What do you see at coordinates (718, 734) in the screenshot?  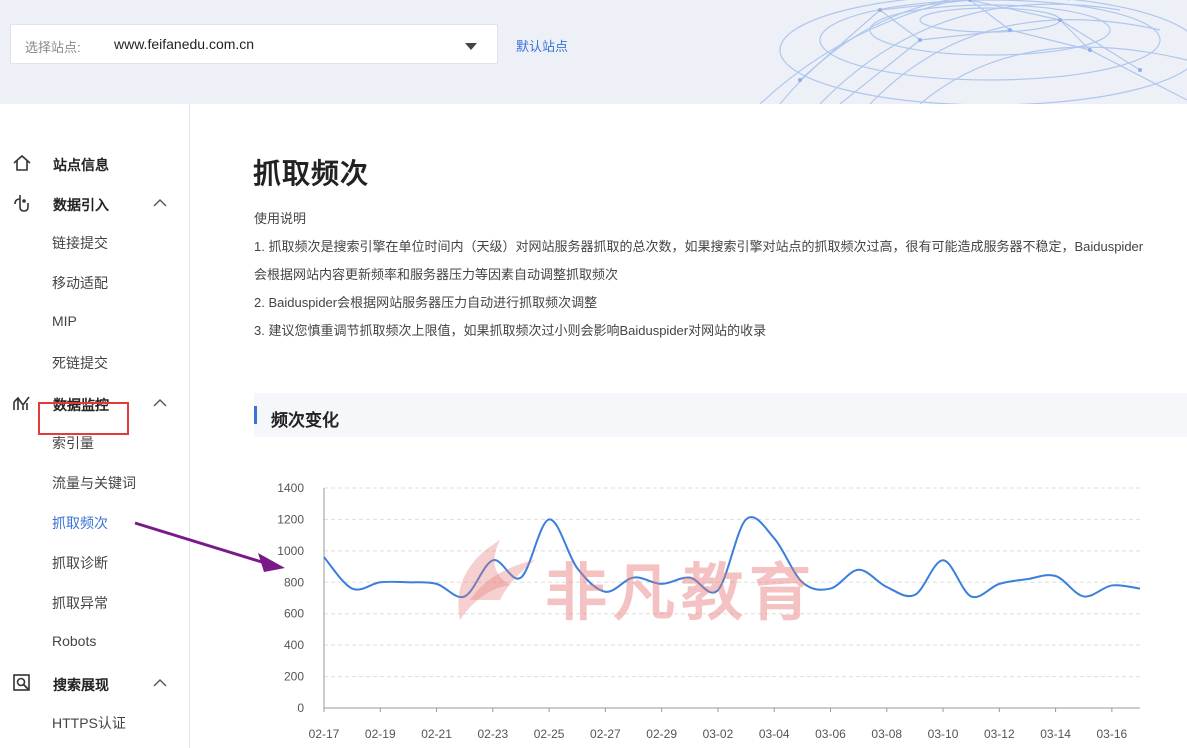 I see `x-tick-label: 03-02` at bounding box center [718, 734].